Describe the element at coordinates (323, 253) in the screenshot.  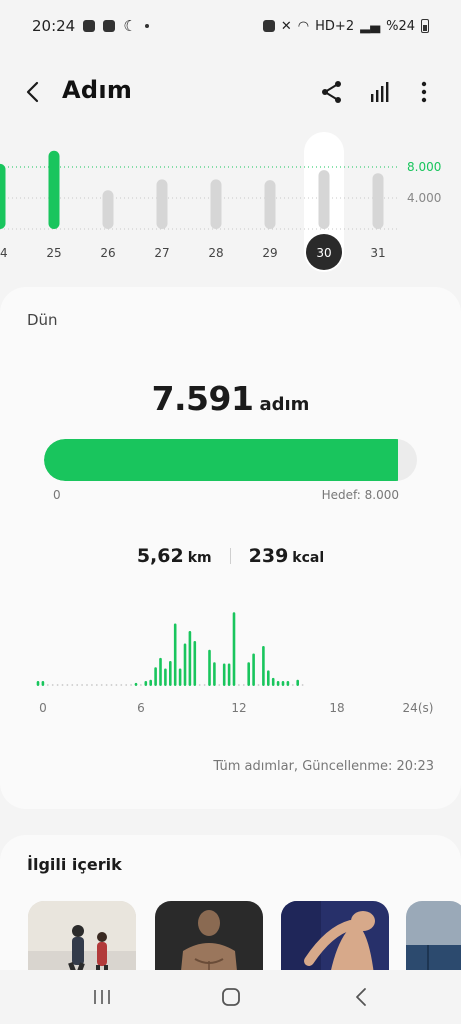
I see `week-day-label-30: 30` at that location.